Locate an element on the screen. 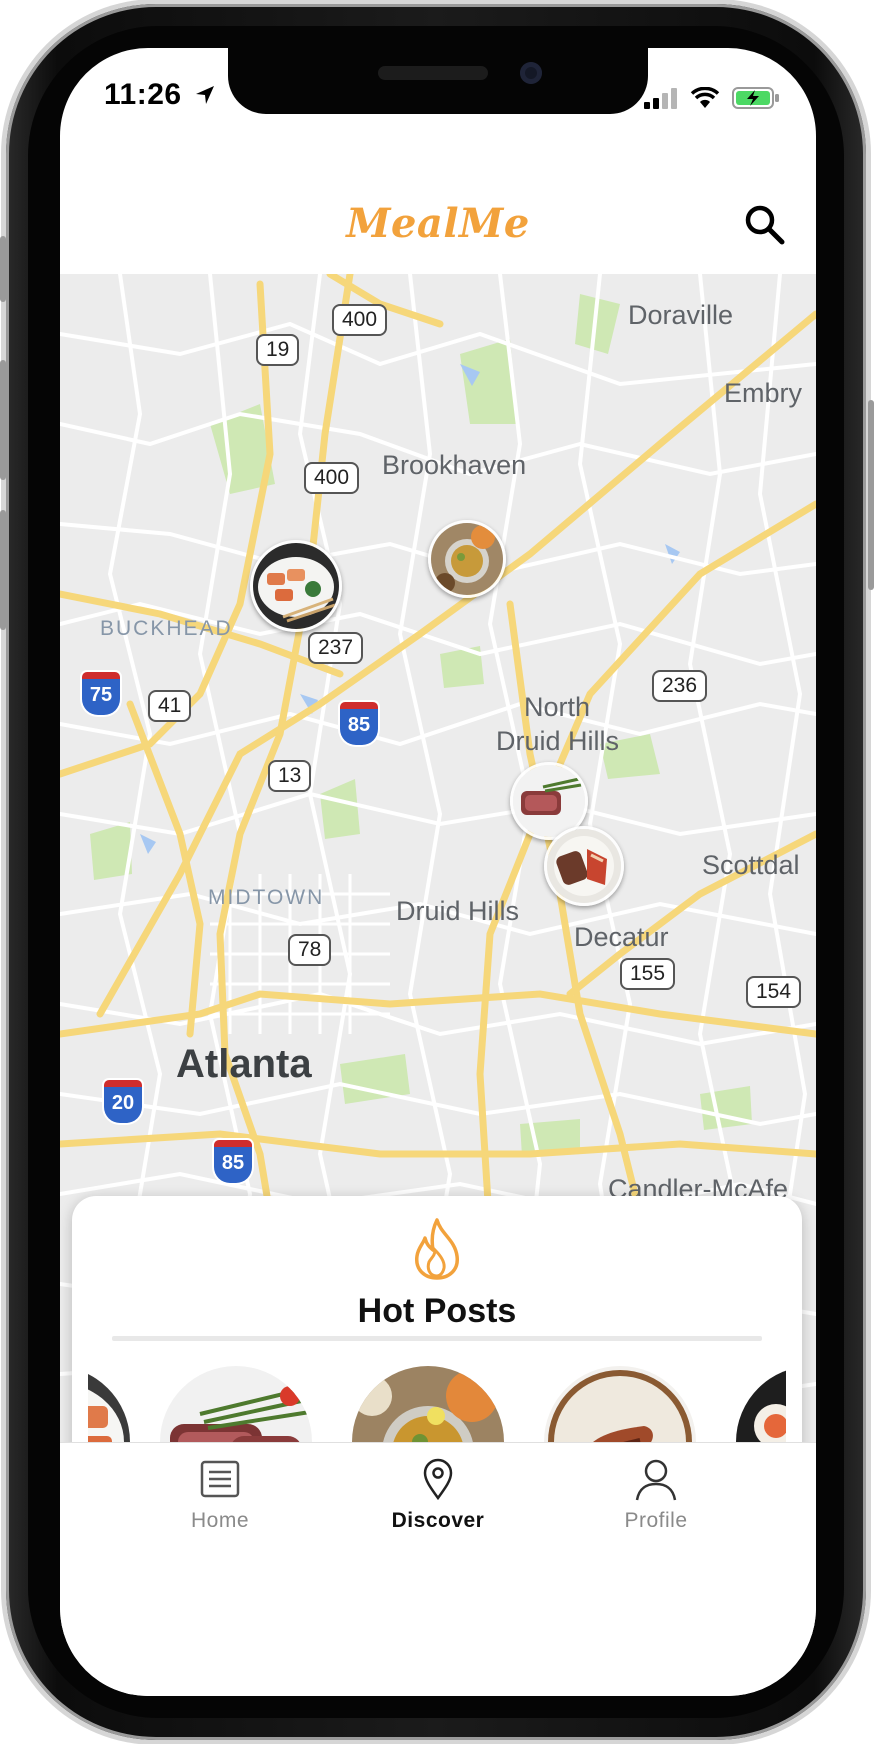 This screenshot has width=874, height=1744. map-label-druid-hills: Druid Hills is located at coordinates (458, 911).